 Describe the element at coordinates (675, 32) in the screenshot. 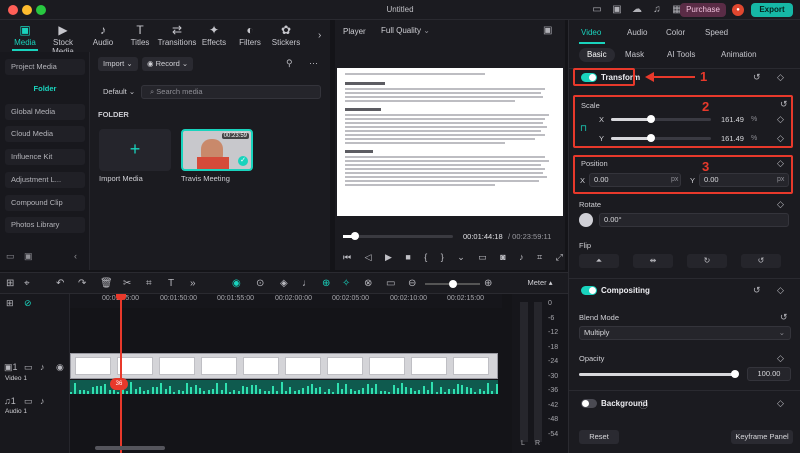

I see `tab-color: Color` at that location.